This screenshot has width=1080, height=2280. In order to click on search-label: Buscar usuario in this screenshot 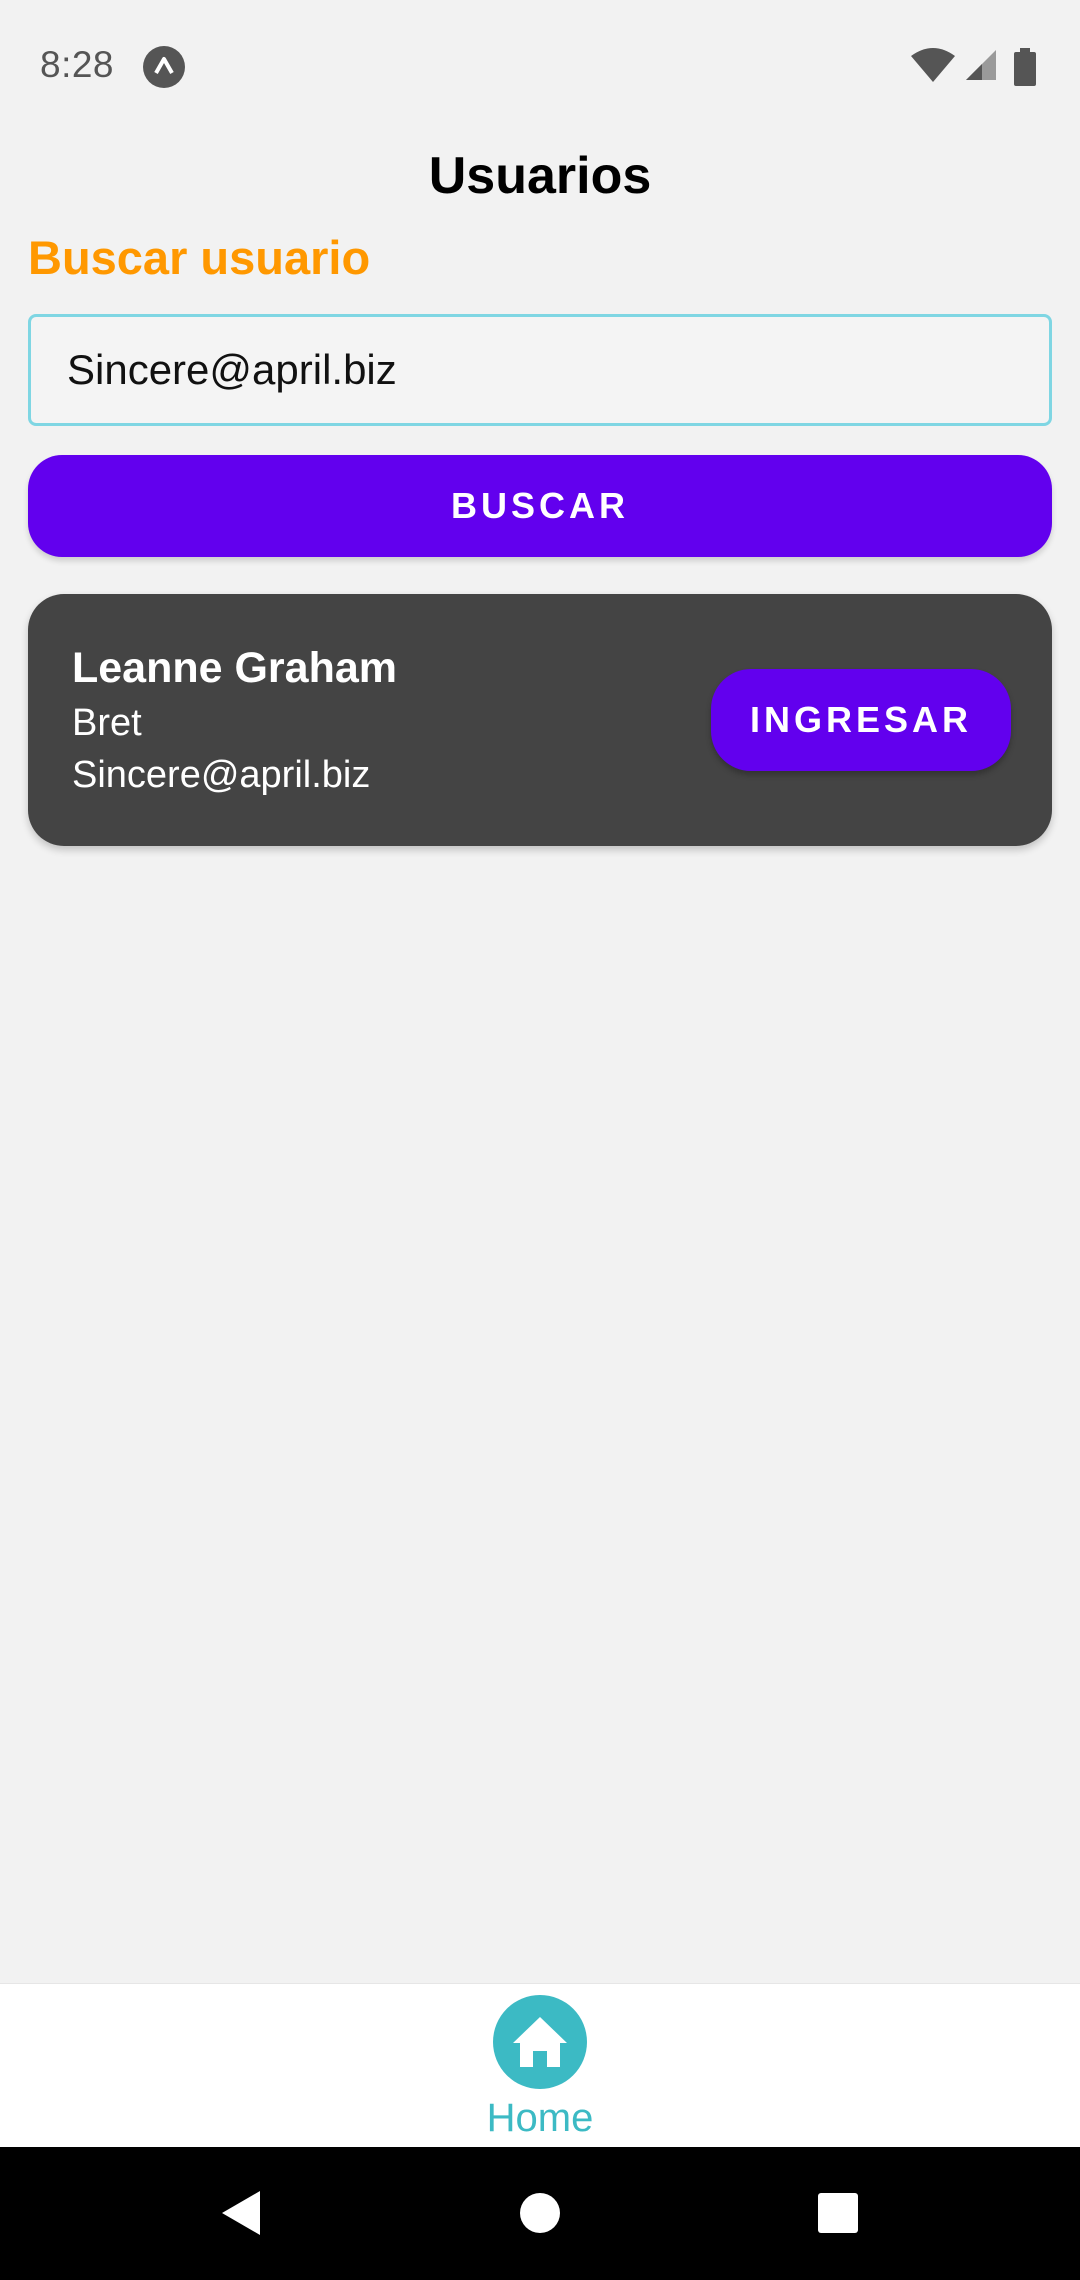, I will do `click(199, 257)`.